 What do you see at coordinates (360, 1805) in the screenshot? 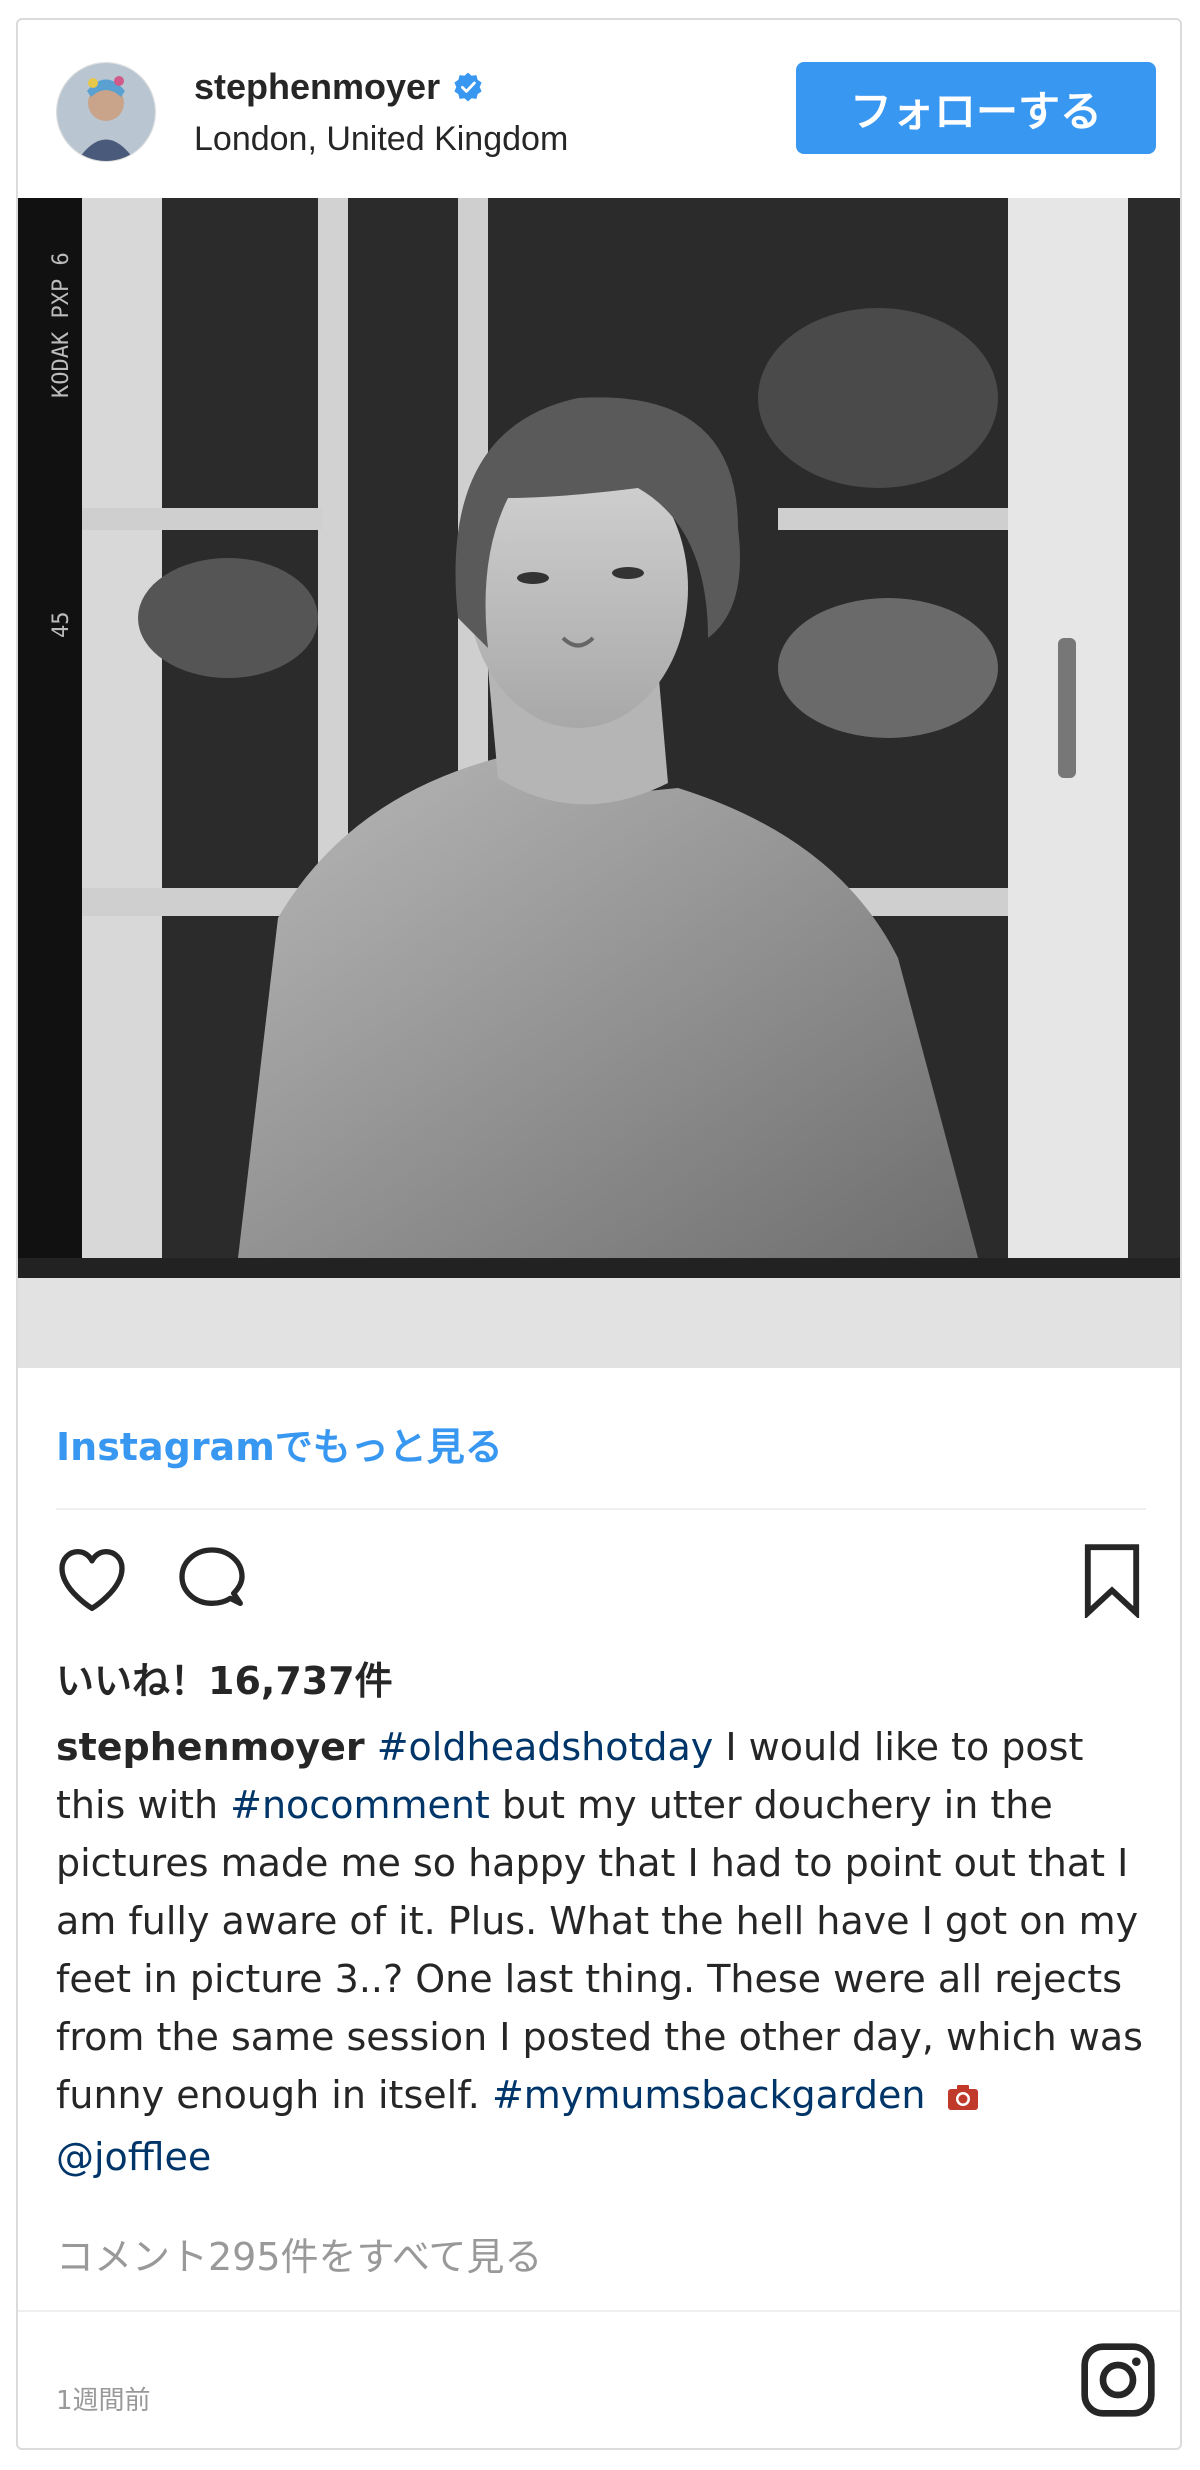
I see `hashtag-link: #nocomment` at bounding box center [360, 1805].